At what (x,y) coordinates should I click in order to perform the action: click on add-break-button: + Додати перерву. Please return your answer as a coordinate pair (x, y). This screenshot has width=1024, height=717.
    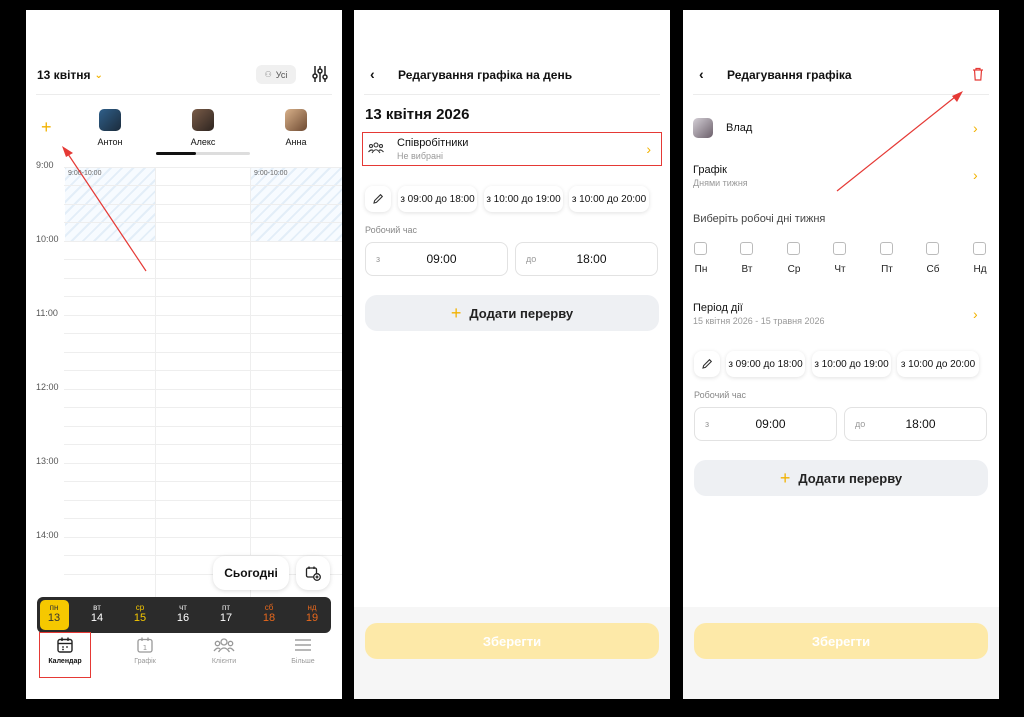
    Looking at the image, I should click on (512, 313).